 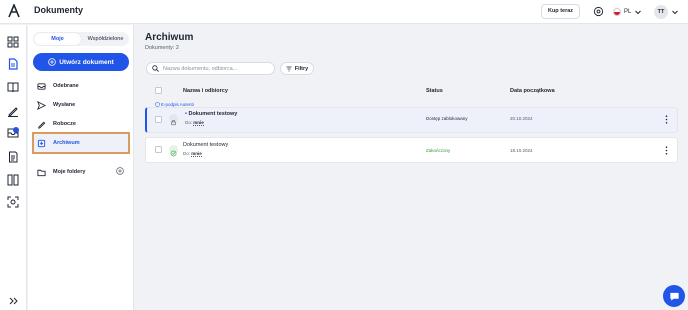 I want to click on search-icon, so click(x=155, y=68).